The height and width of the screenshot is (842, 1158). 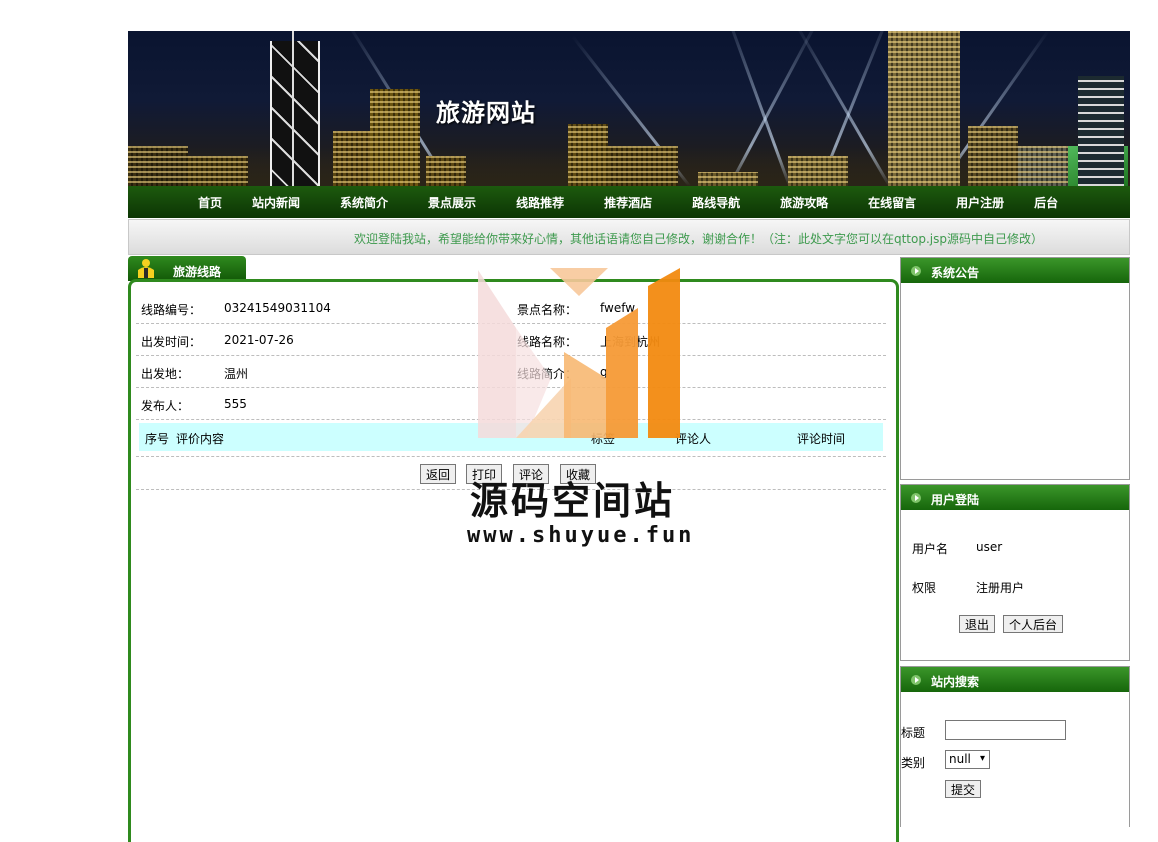 What do you see at coordinates (955, 500) in the screenshot?
I see `login-title: 用户登陆` at bounding box center [955, 500].